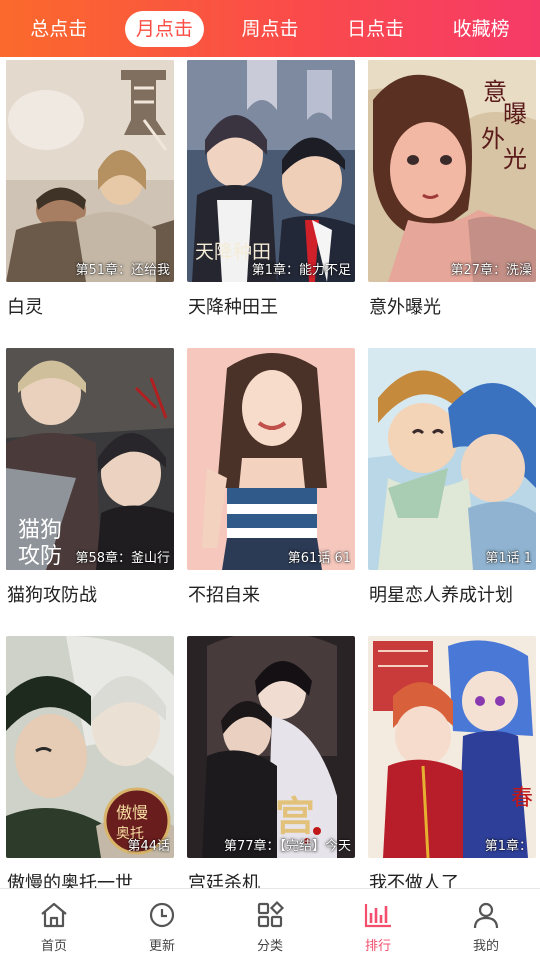  What do you see at coordinates (319, 558) in the screenshot?
I see `chapter-label: 第61话 61` at bounding box center [319, 558].